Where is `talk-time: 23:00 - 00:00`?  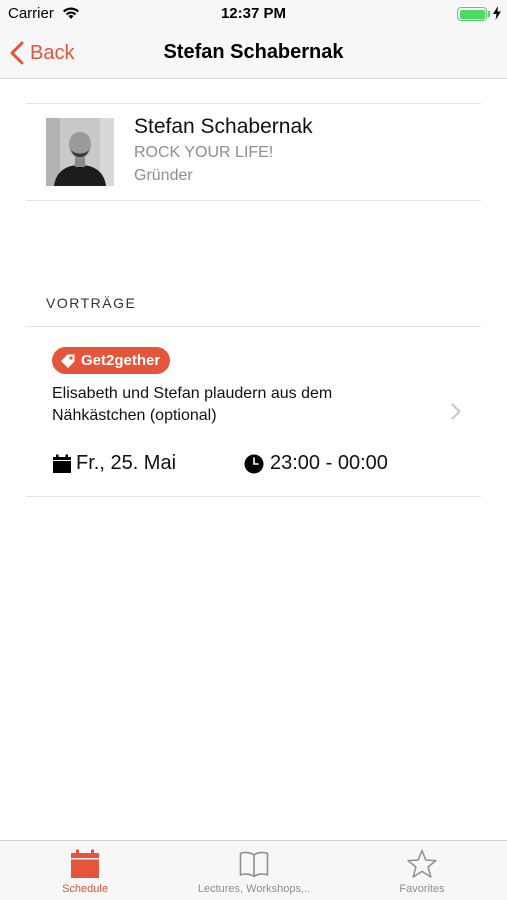 talk-time: 23:00 - 00:00 is located at coordinates (316, 463).